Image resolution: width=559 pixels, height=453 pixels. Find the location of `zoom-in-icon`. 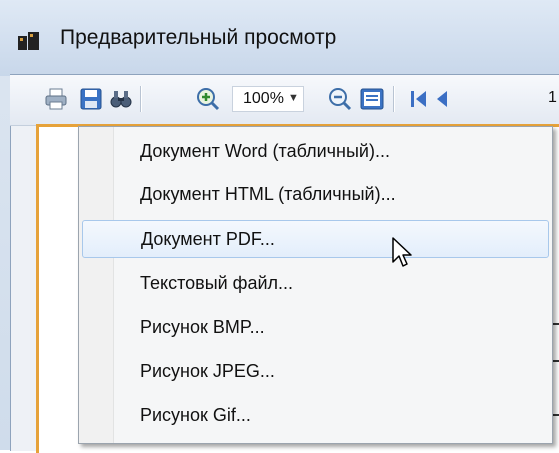

zoom-in-icon is located at coordinates (208, 99).